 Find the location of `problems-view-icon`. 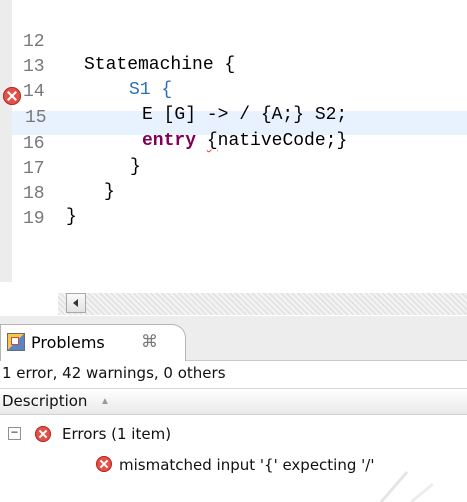

problems-view-icon is located at coordinates (16, 342).